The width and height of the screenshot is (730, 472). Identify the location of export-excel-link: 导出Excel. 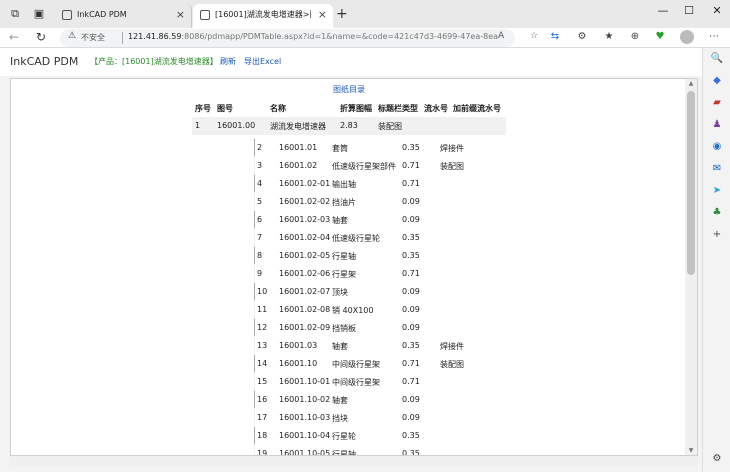
(262, 61).